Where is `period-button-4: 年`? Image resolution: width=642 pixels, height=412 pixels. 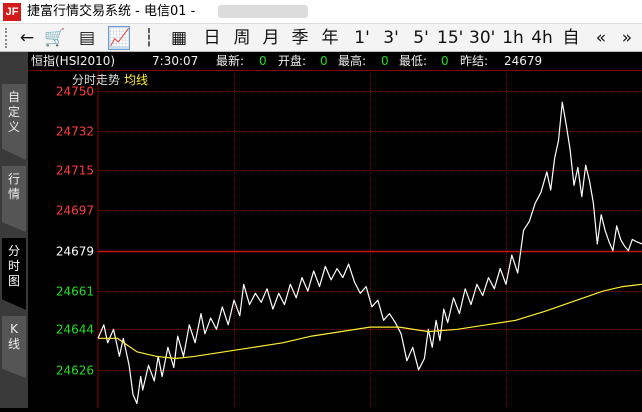
period-button-4: 年 is located at coordinates (330, 38).